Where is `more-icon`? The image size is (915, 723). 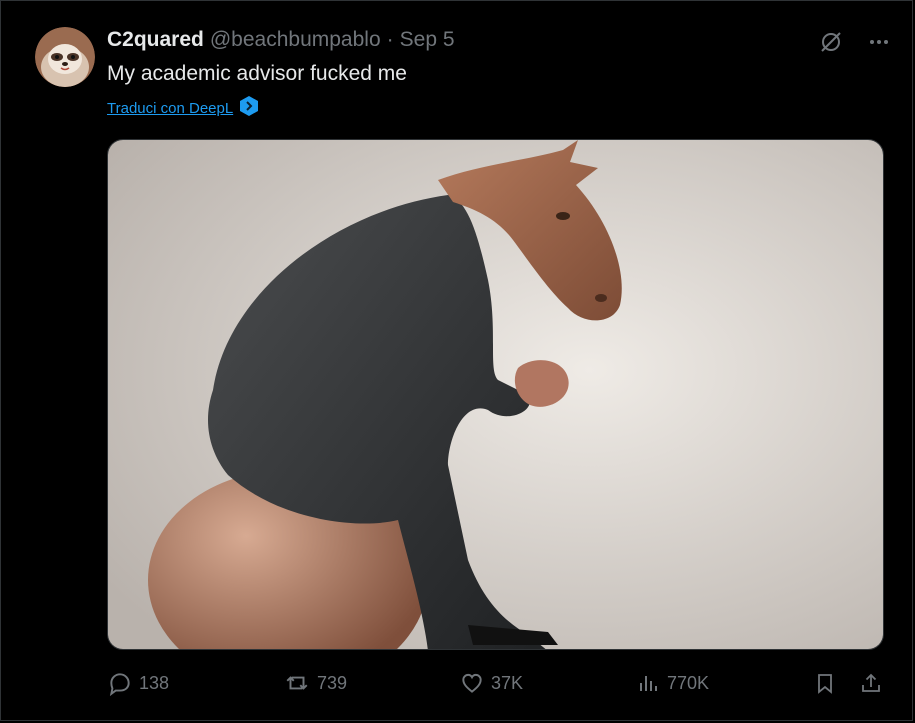 more-icon is located at coordinates (879, 42).